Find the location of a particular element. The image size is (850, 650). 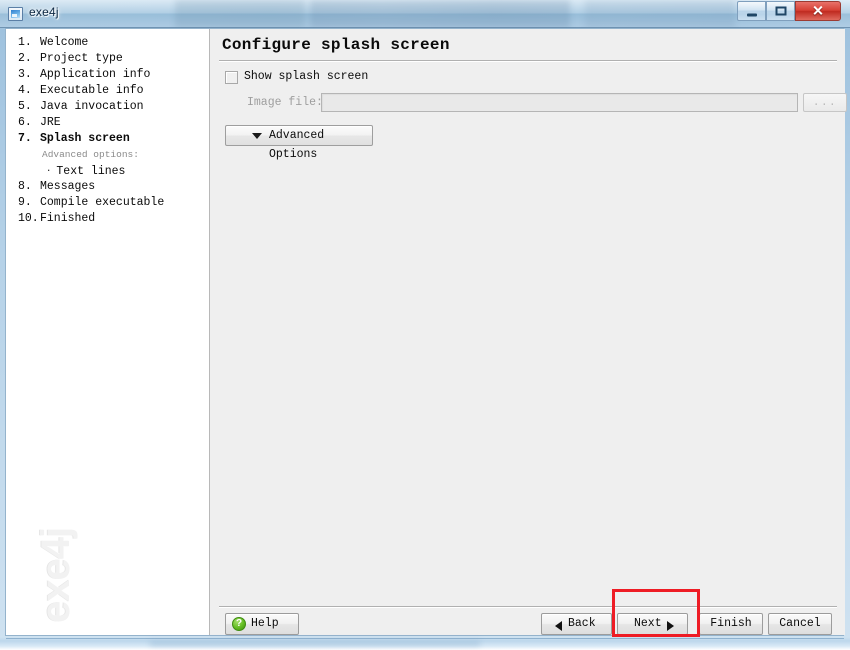

image-file-label: Image file: is located at coordinates (285, 102).